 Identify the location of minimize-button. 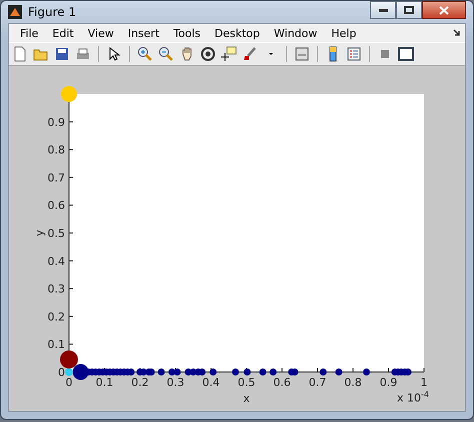
(383, 10).